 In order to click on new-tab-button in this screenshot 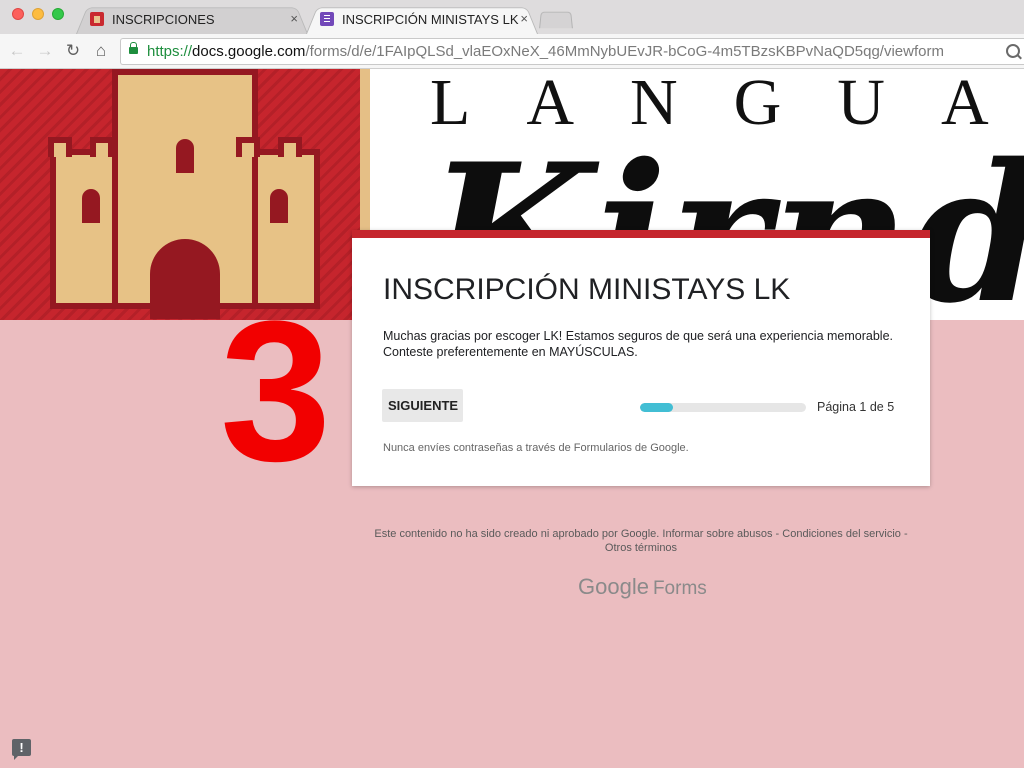, I will do `click(556, 20)`.